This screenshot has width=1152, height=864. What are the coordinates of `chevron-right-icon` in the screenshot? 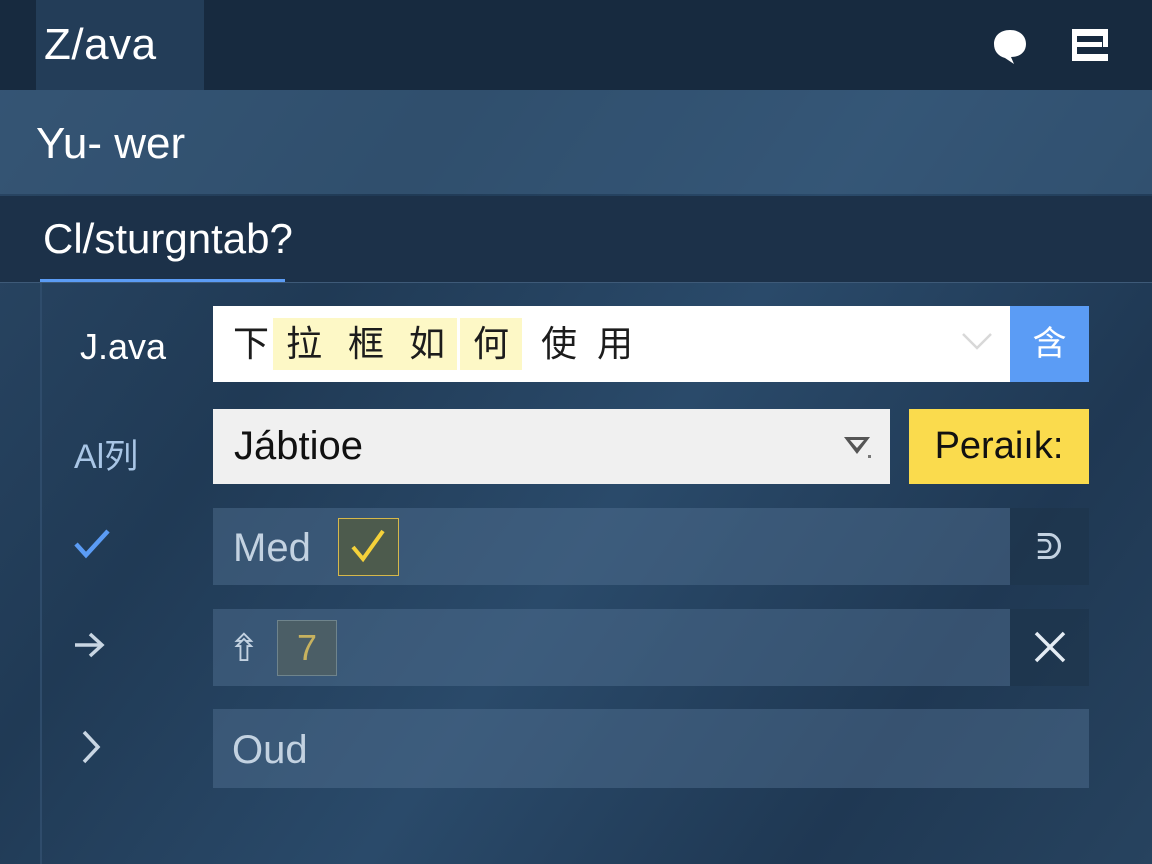 It's located at (91, 747).